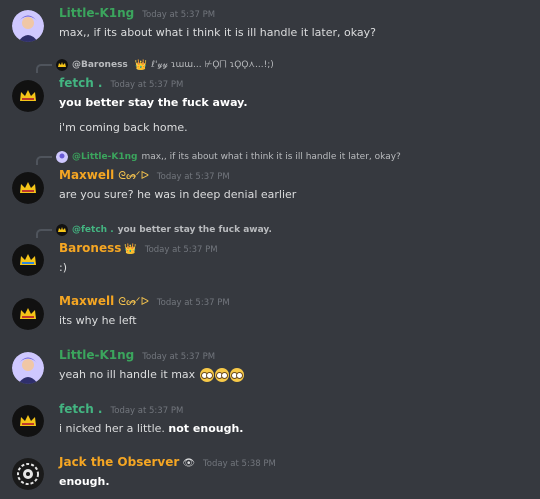 The height and width of the screenshot is (499, 540). What do you see at coordinates (189, 463) in the screenshot?
I see `eye-icon: 👁` at bounding box center [189, 463].